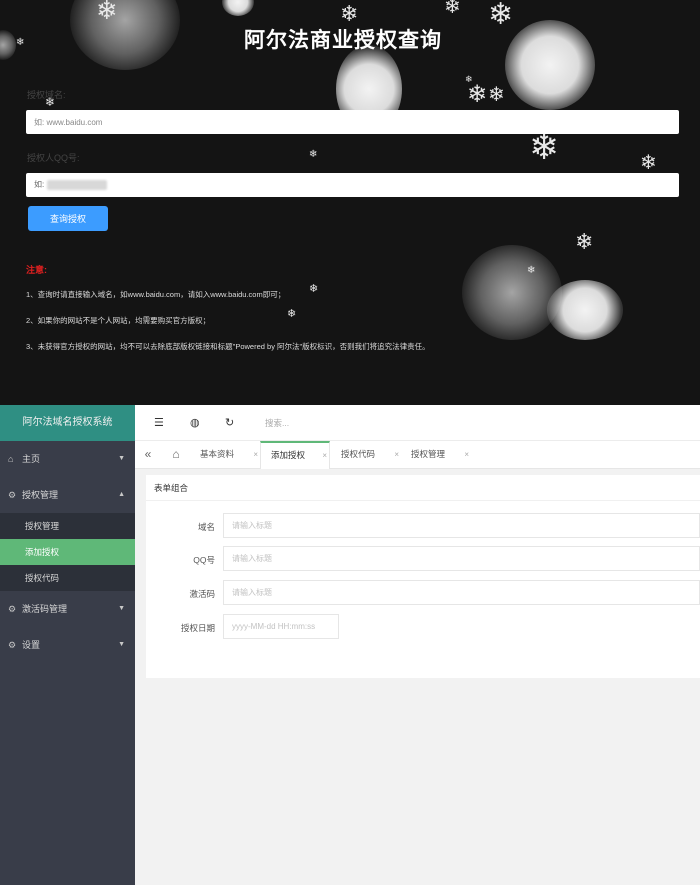 This screenshot has height=885, width=700. Describe the element at coordinates (46, 95) in the screenshot. I see `domain-label: 授权域名:` at that location.